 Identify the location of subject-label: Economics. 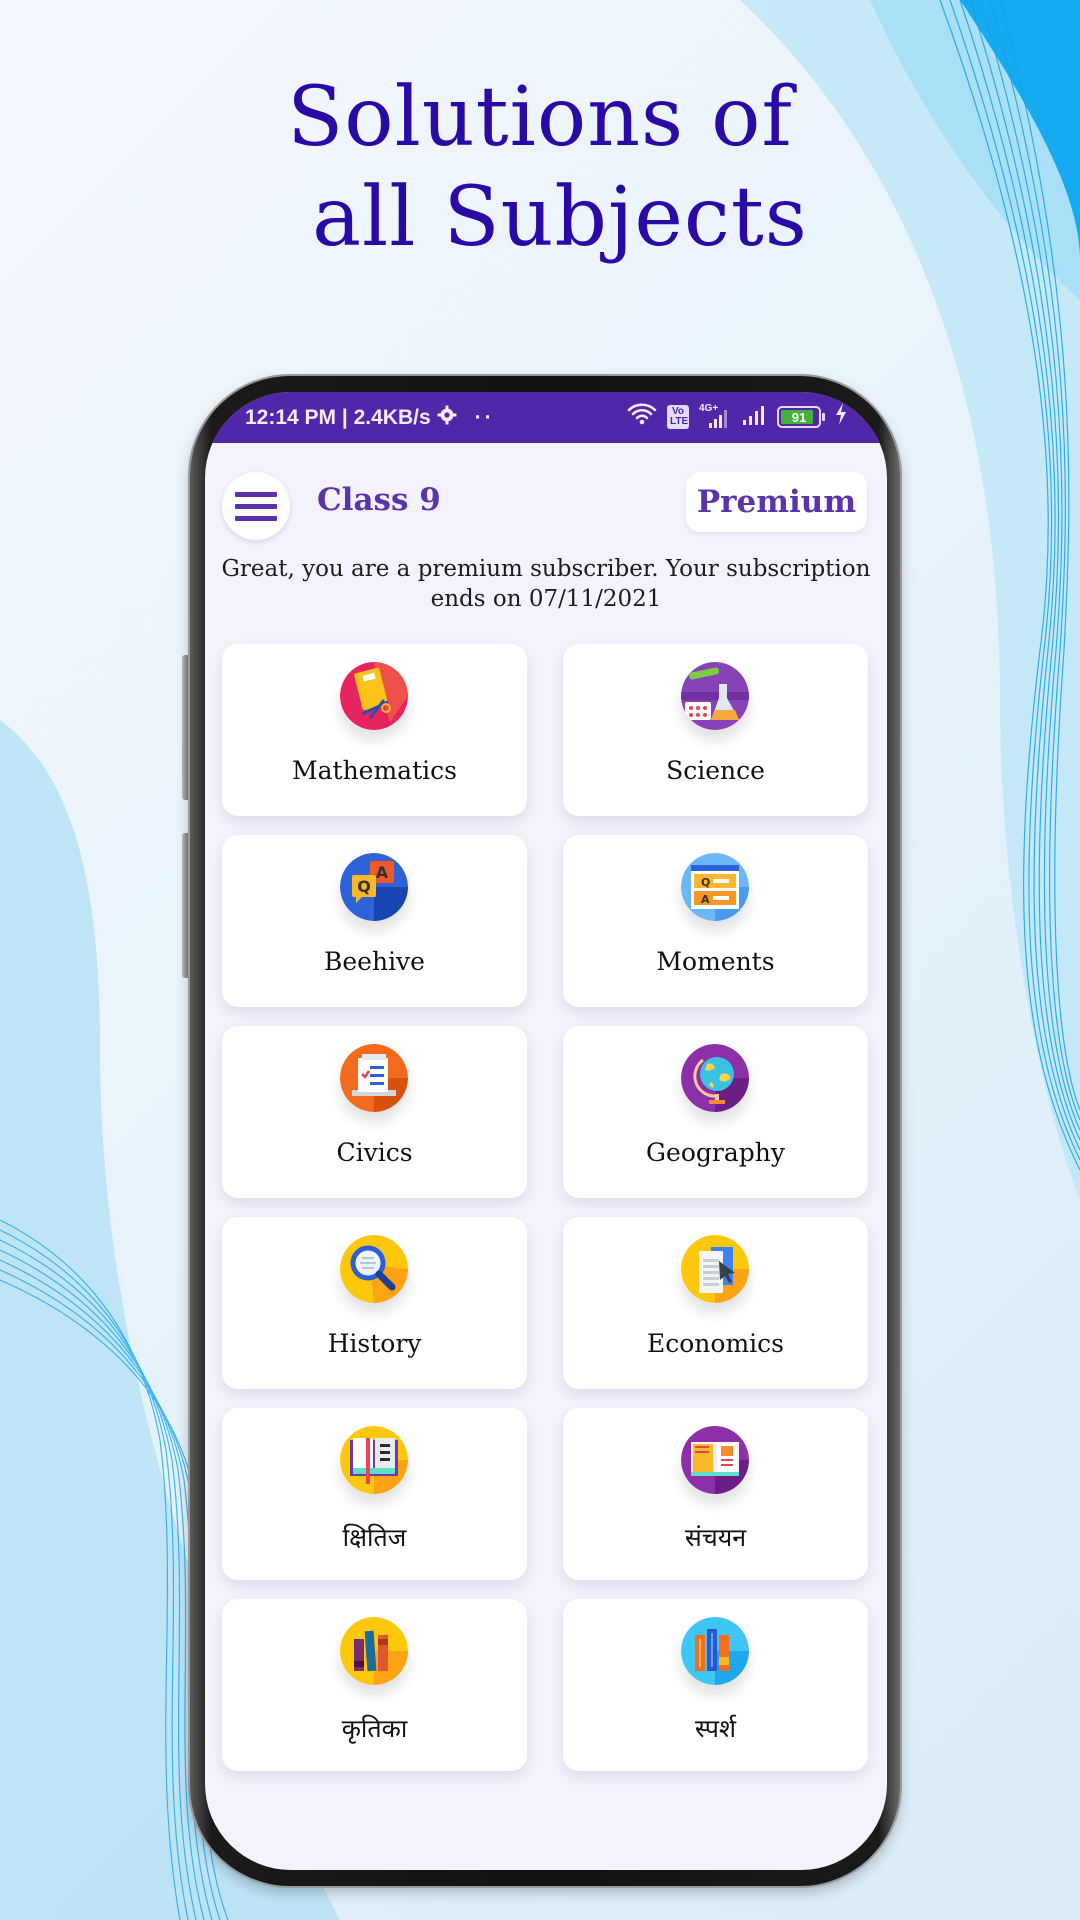
(715, 1343).